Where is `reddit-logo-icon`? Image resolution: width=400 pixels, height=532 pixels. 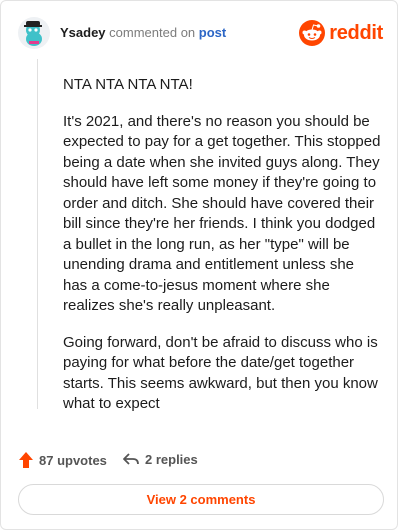 reddit-logo-icon is located at coordinates (312, 33).